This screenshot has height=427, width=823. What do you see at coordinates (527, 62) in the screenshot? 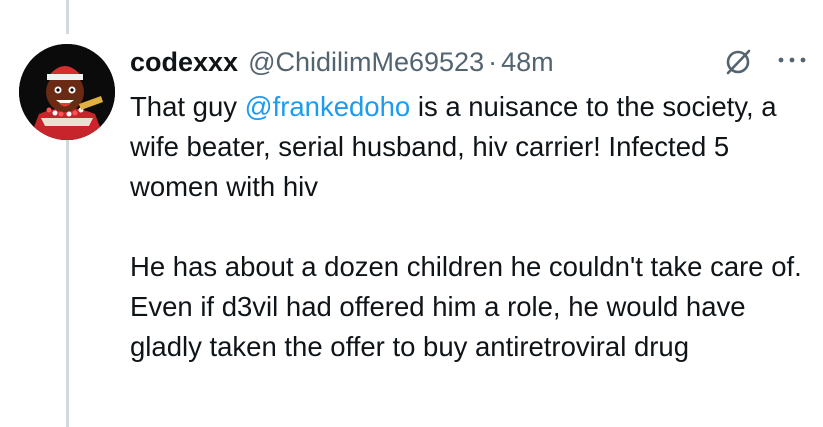
I see `tweet-timestamp: 48m` at bounding box center [527, 62].